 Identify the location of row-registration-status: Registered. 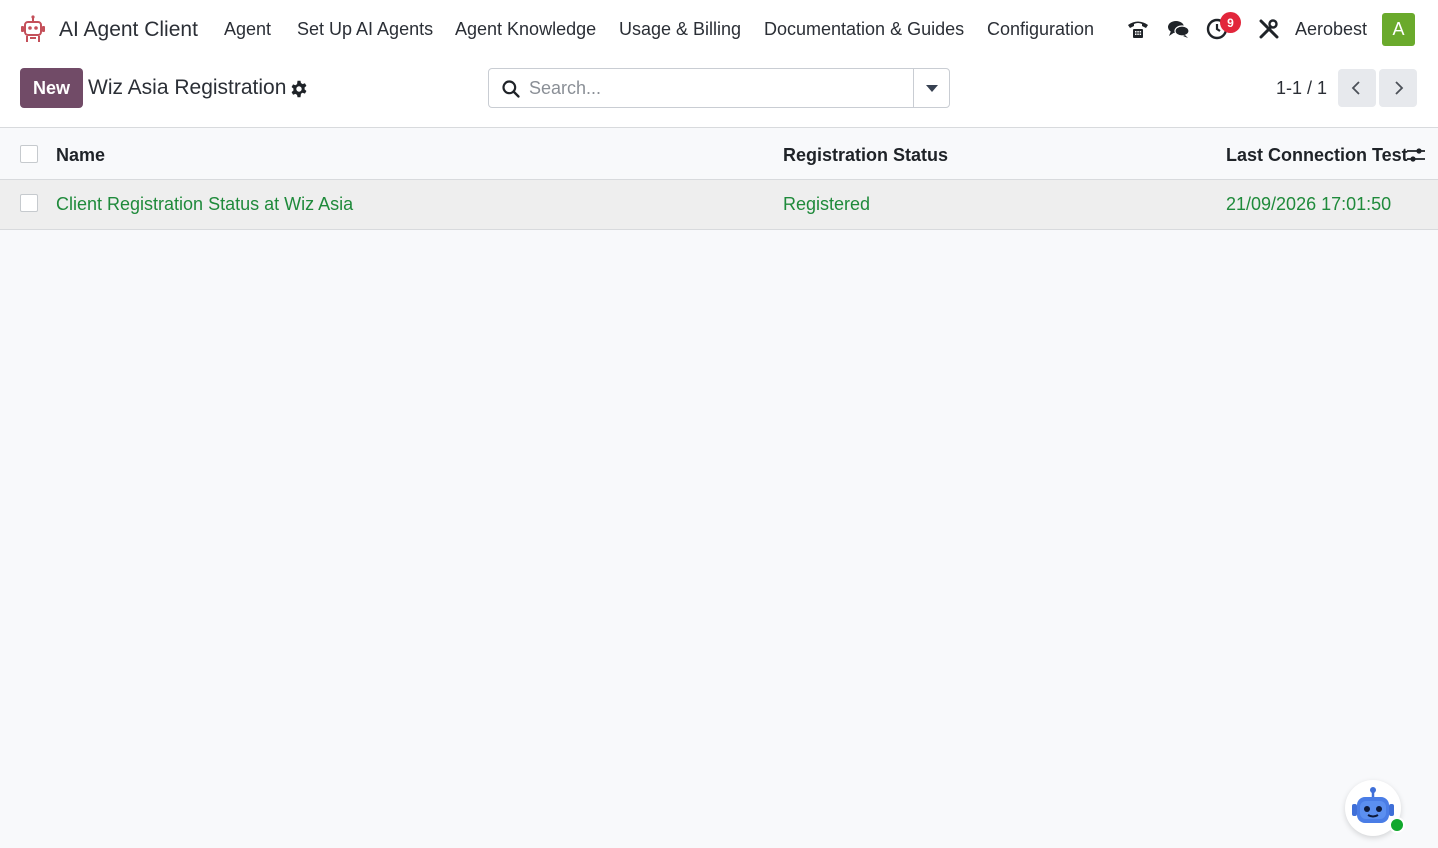
(826, 204).